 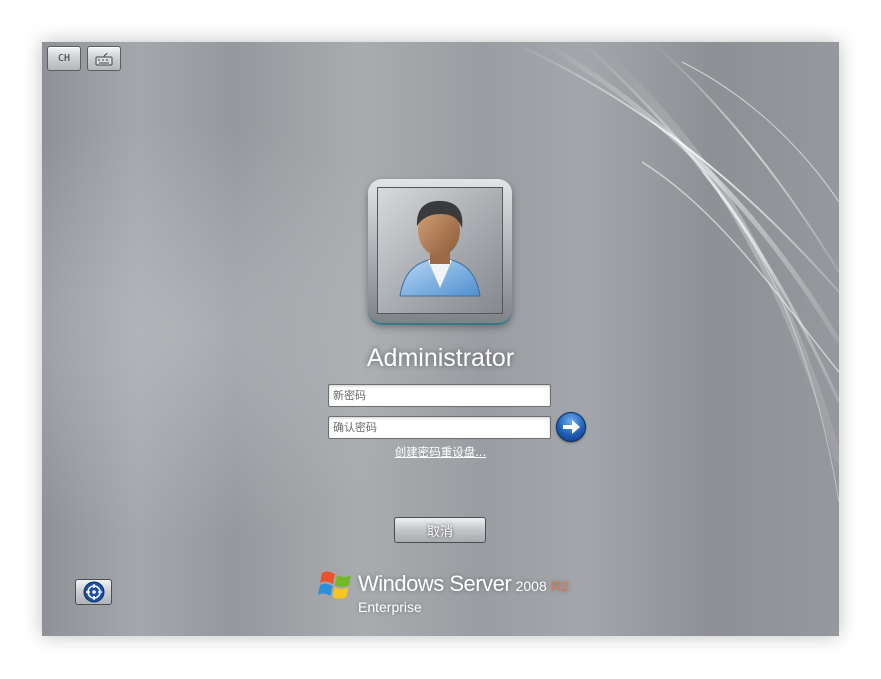 I want to click on product-release: R2, so click(x=560, y=586).